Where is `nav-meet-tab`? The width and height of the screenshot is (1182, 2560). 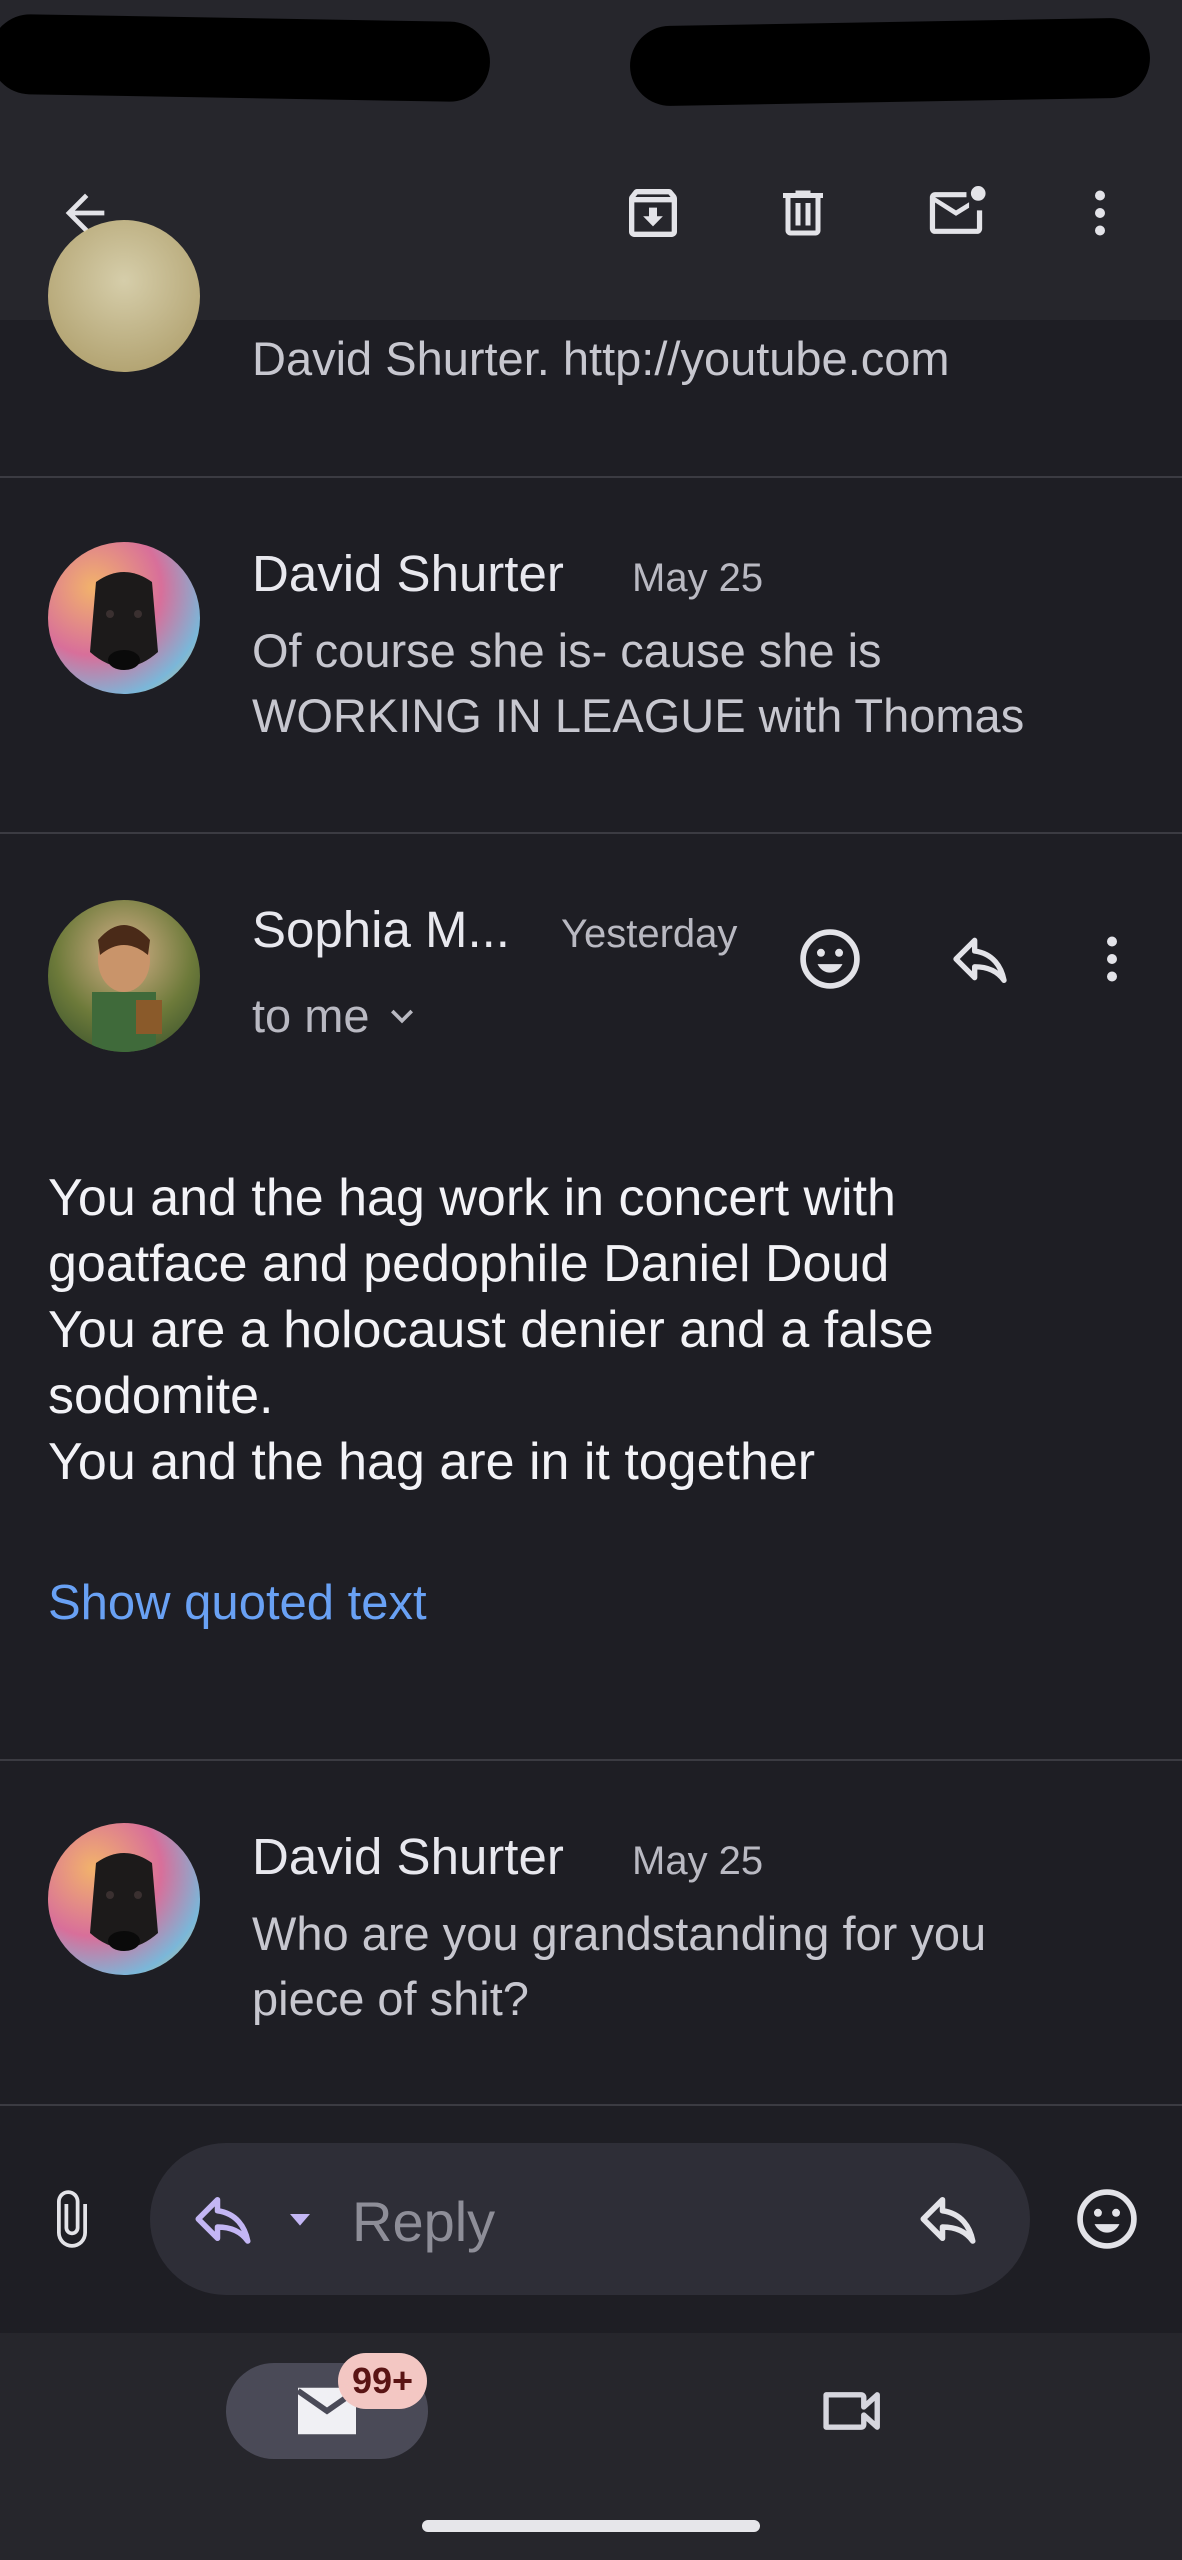
nav-meet-tab is located at coordinates (853, 2411).